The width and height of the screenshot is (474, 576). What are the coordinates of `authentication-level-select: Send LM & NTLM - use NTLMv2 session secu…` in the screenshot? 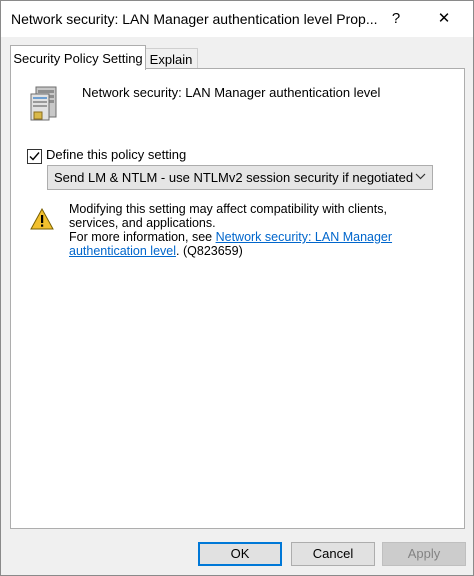 It's located at (240, 177).